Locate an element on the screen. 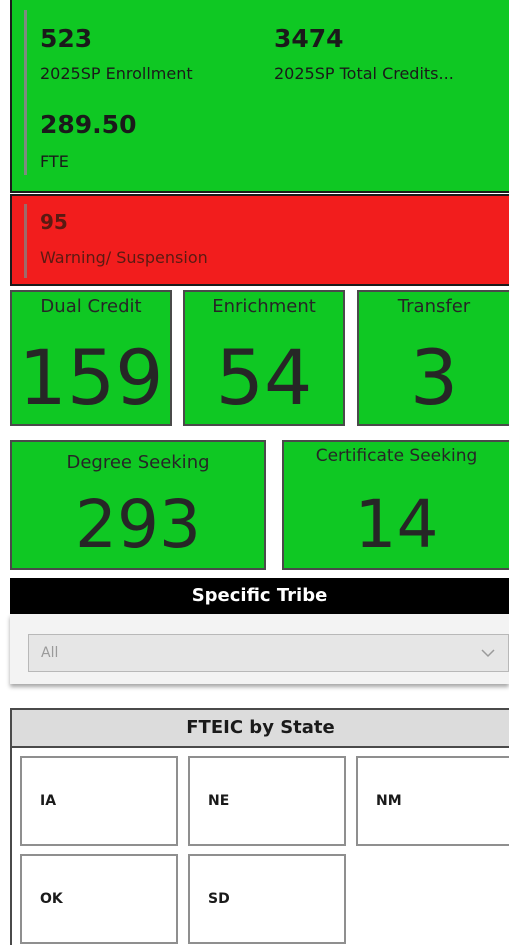 The width and height of the screenshot is (509, 945). tile-certificate-seeking: Certificate Seeking 14 is located at coordinates (395, 505).